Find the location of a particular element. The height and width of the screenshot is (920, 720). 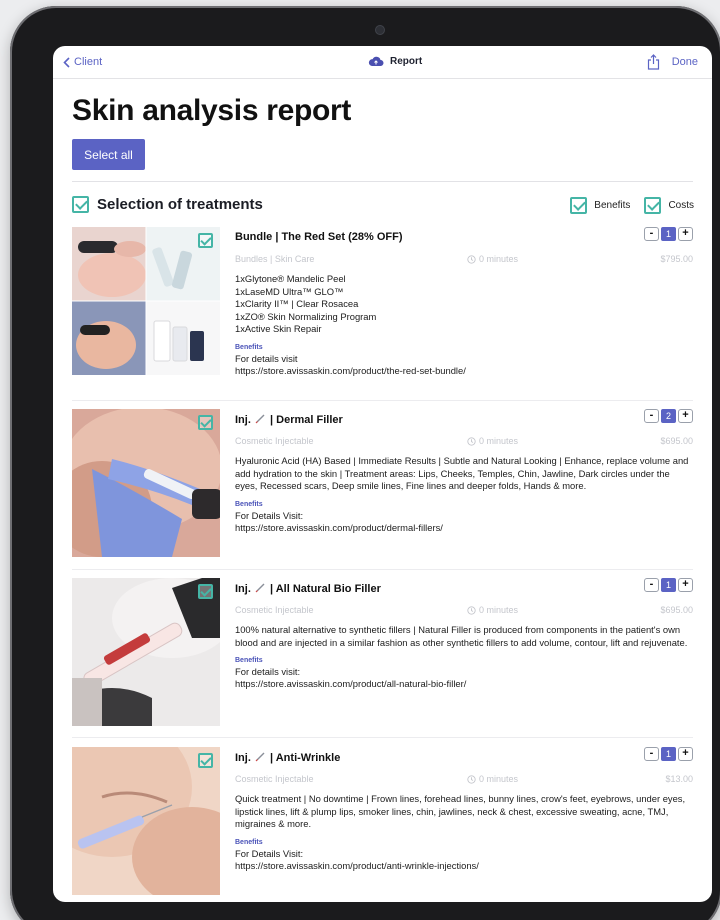

select-all-button: Select all is located at coordinates (108, 154).